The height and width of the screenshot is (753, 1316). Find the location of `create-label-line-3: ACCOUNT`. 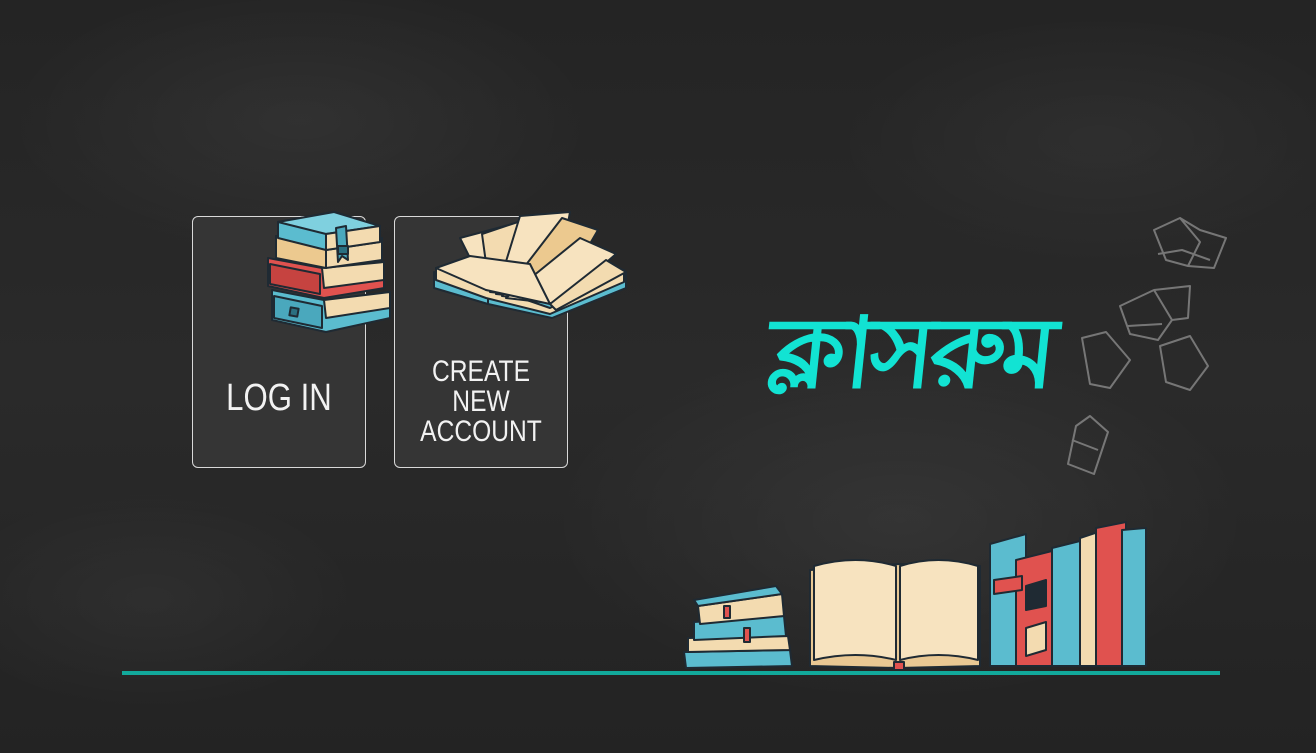

create-label-line-3: ACCOUNT is located at coordinates (481, 431).